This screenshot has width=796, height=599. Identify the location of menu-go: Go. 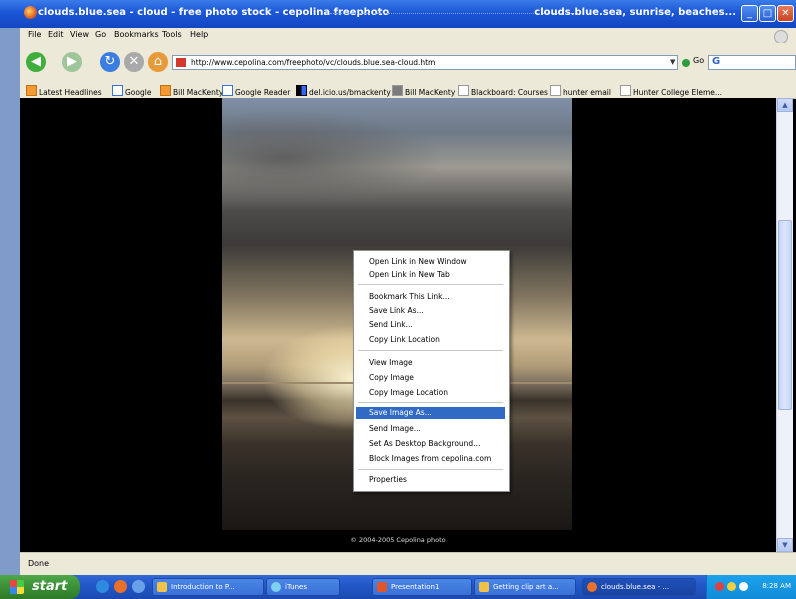
(100, 34).